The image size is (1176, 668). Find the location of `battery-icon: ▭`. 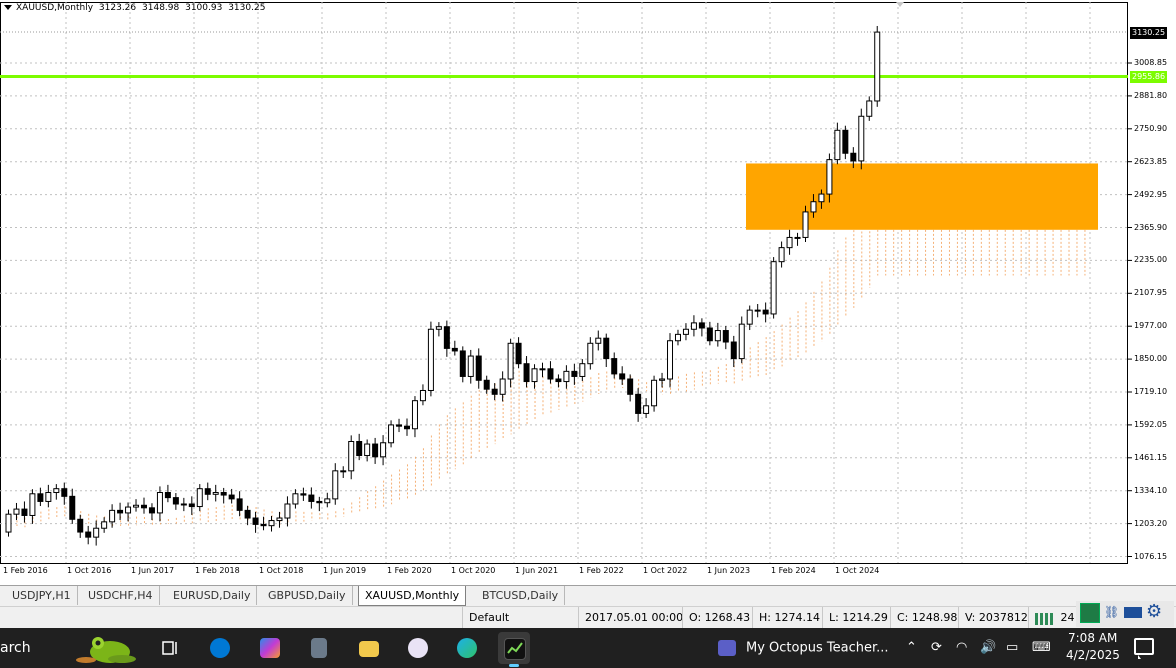

battery-icon: ▭ is located at coordinates (1012, 647).